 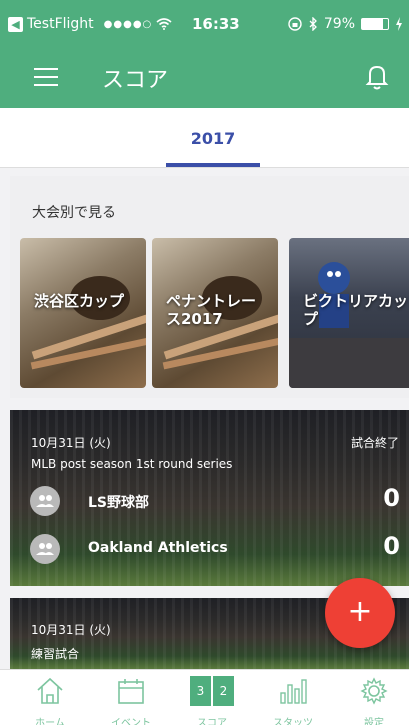 I want to click on nav-label: イベント, so click(x=131, y=721).